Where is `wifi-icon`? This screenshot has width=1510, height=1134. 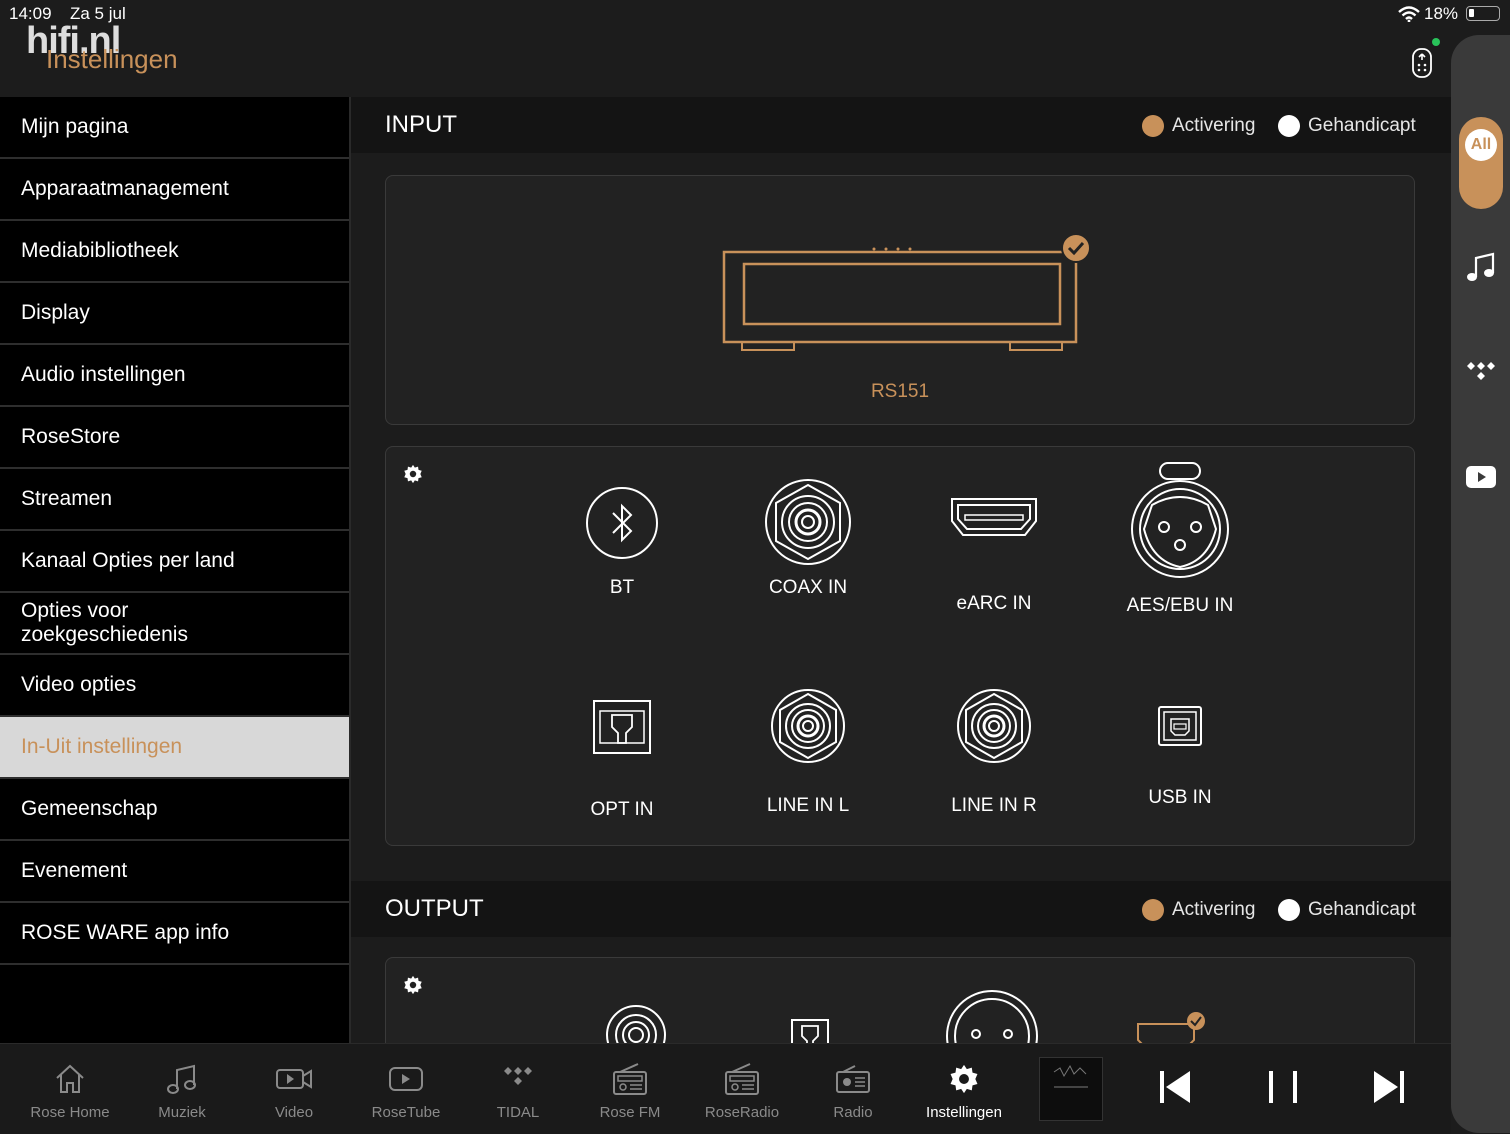
wifi-icon is located at coordinates (1409, 14).